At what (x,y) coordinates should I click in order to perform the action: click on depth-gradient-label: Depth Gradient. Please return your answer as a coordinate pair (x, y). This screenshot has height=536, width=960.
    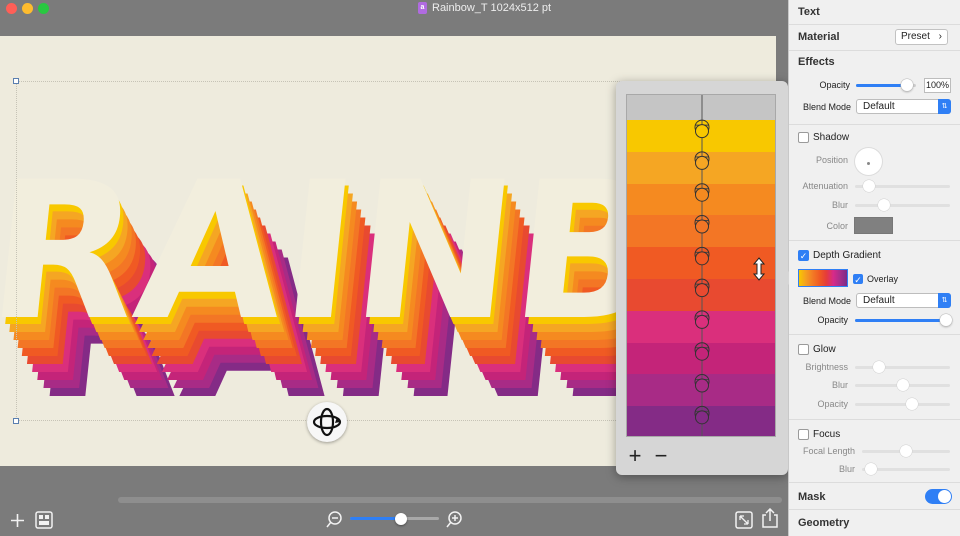
    Looking at the image, I should click on (847, 255).